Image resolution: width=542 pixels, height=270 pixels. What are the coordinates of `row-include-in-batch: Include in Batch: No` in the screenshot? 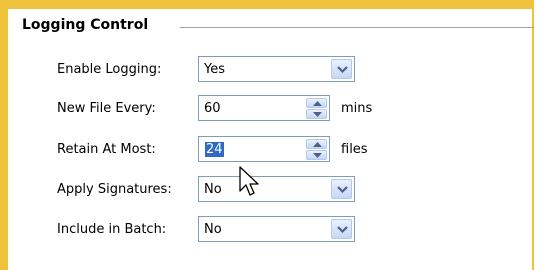 It's located at (267, 230).